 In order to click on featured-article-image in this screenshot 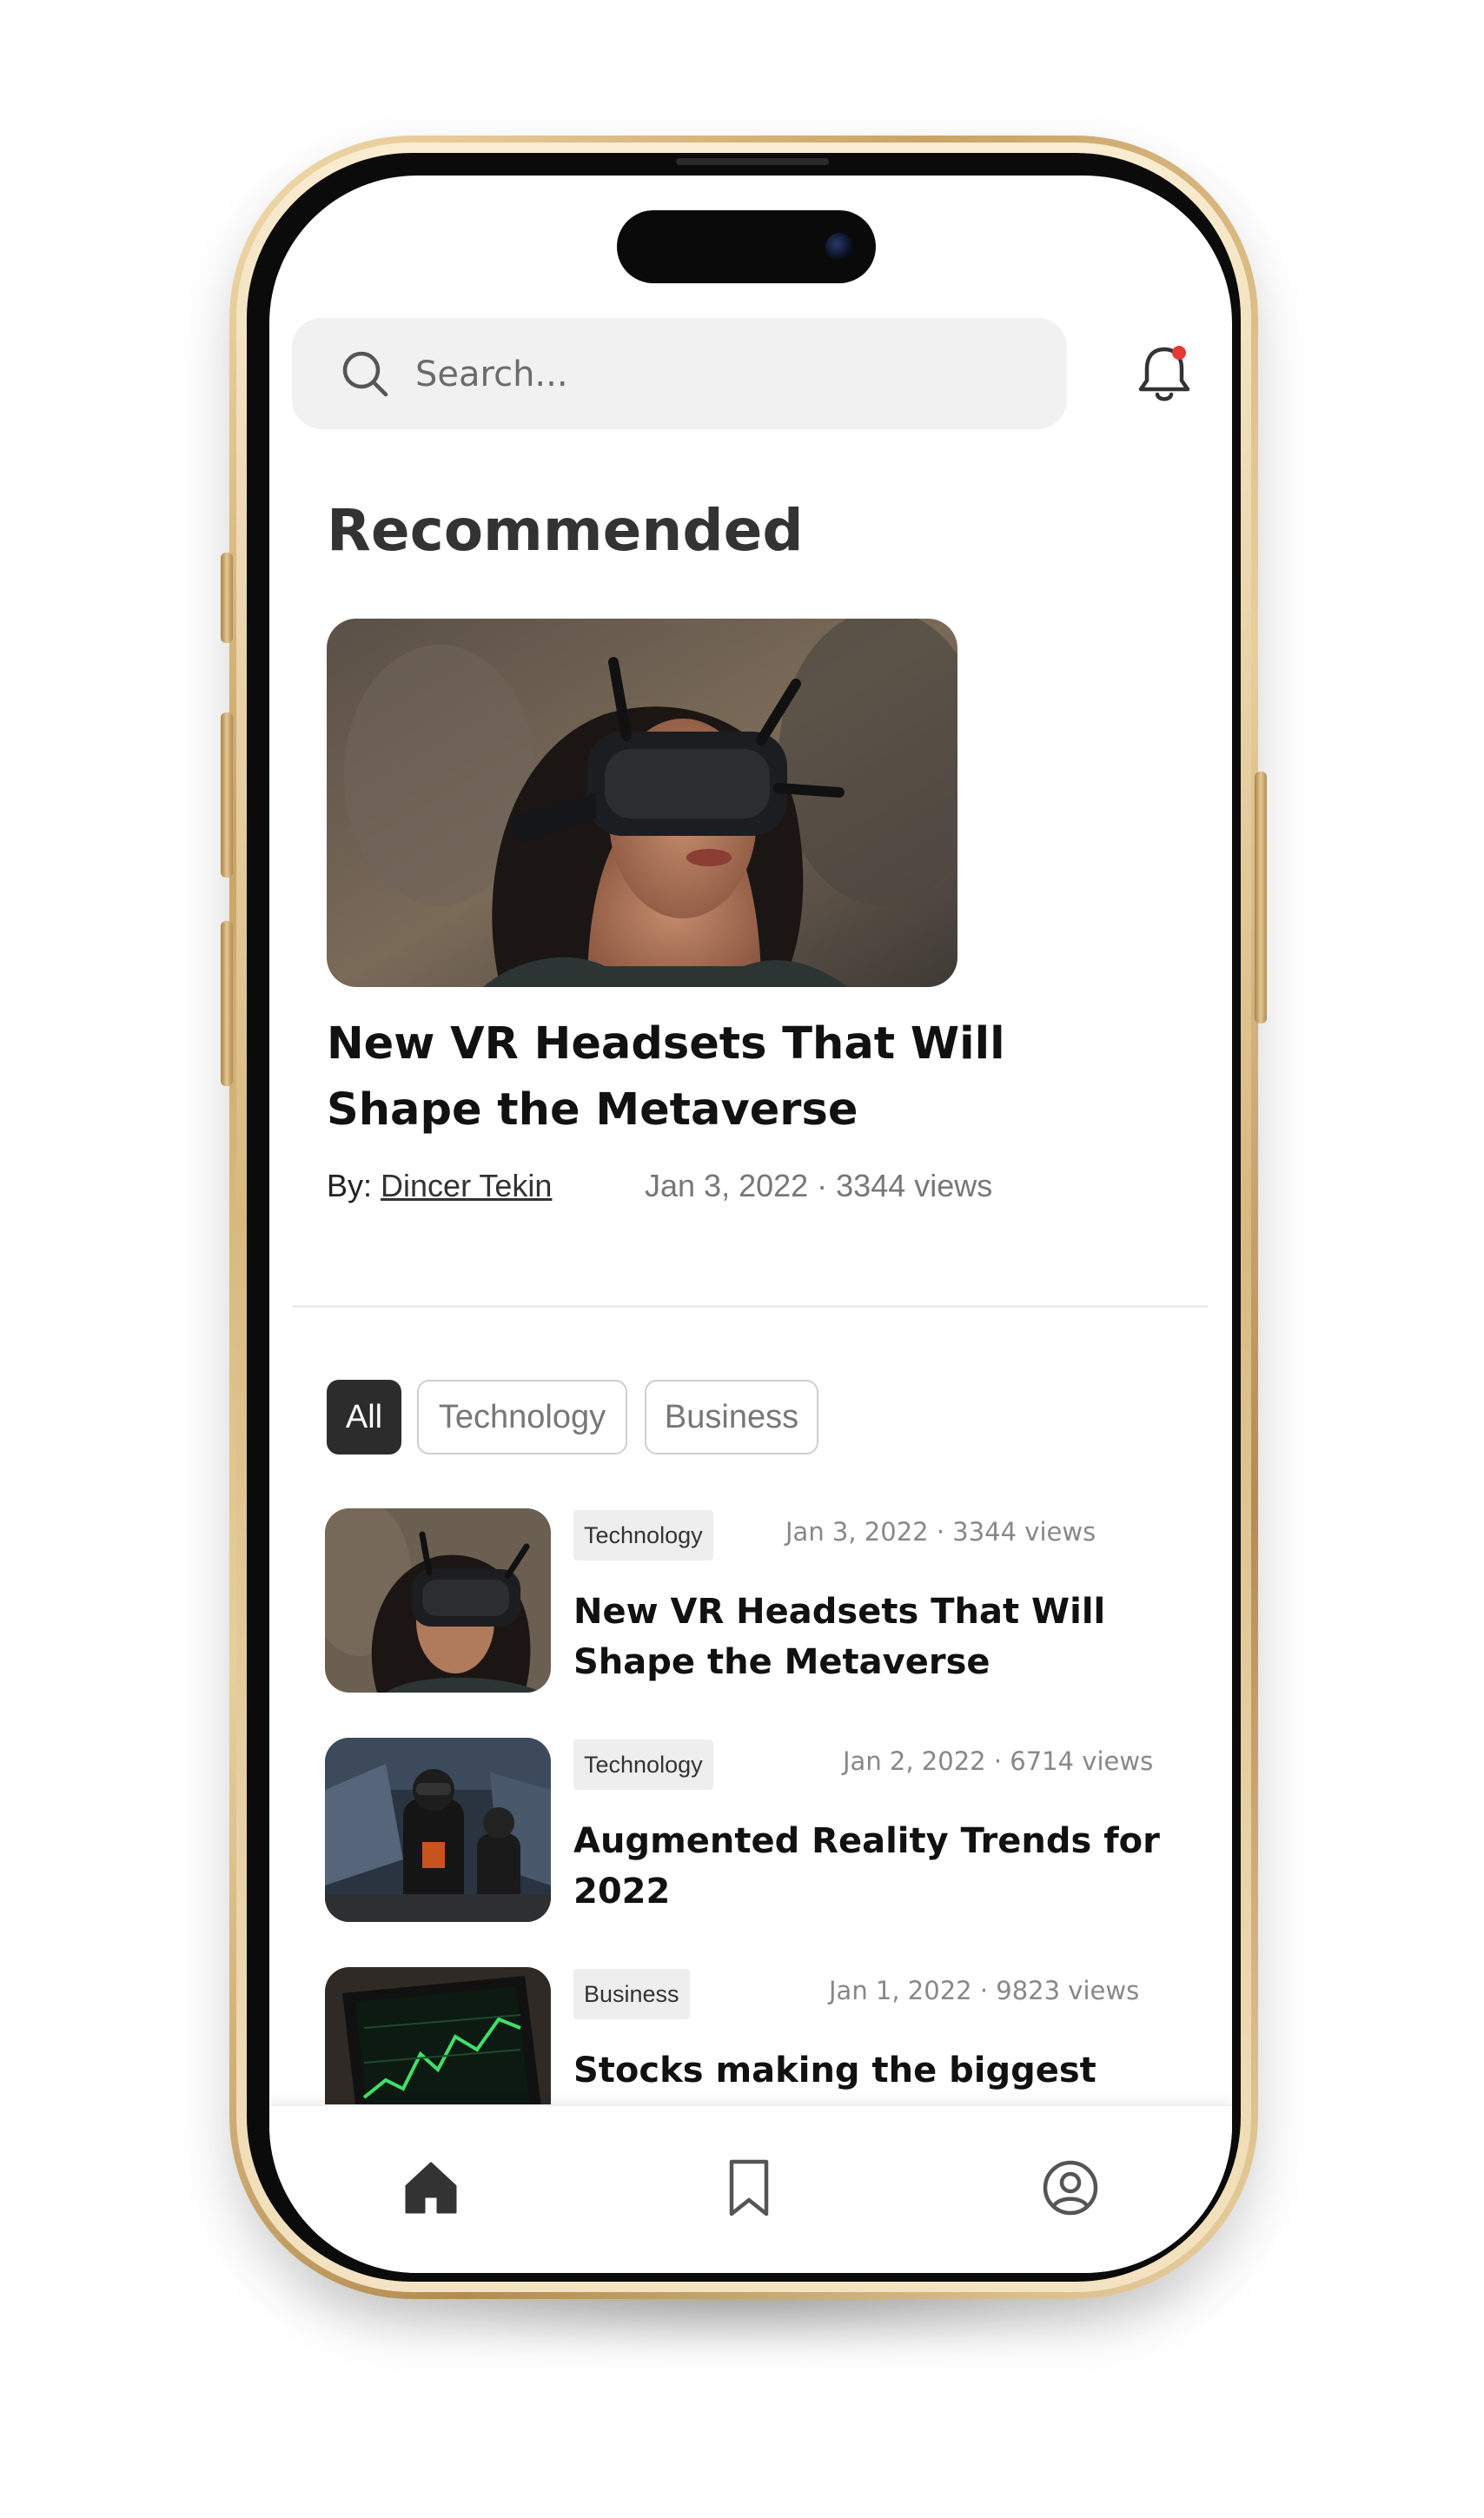, I will do `click(642, 803)`.